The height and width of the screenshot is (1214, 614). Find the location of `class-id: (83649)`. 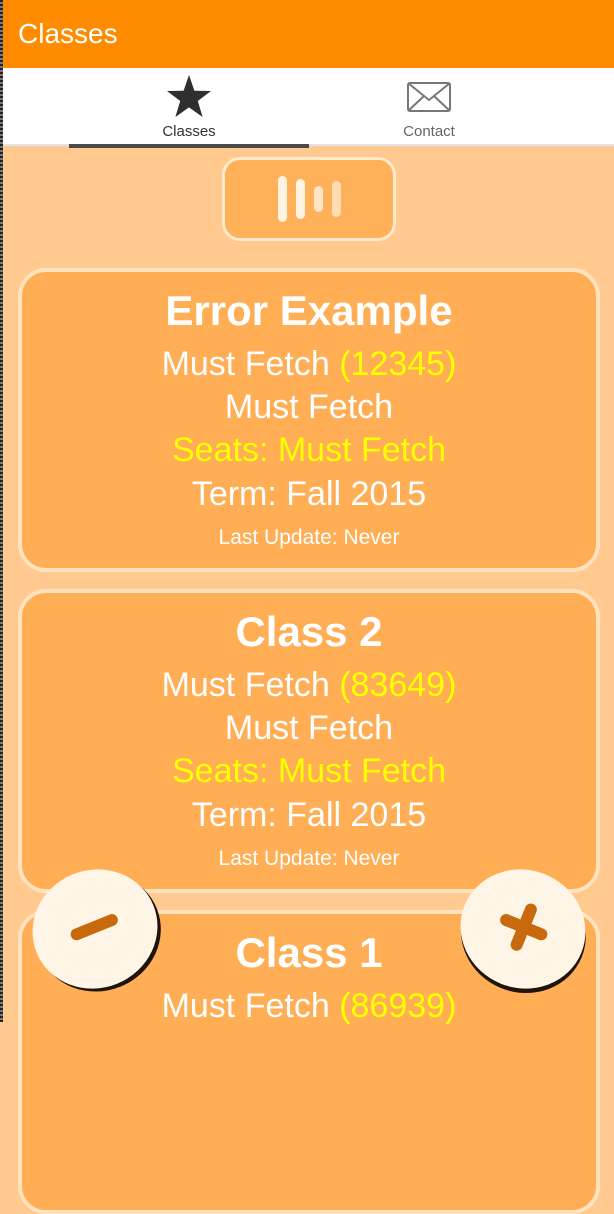

class-id: (83649) is located at coordinates (398, 685).